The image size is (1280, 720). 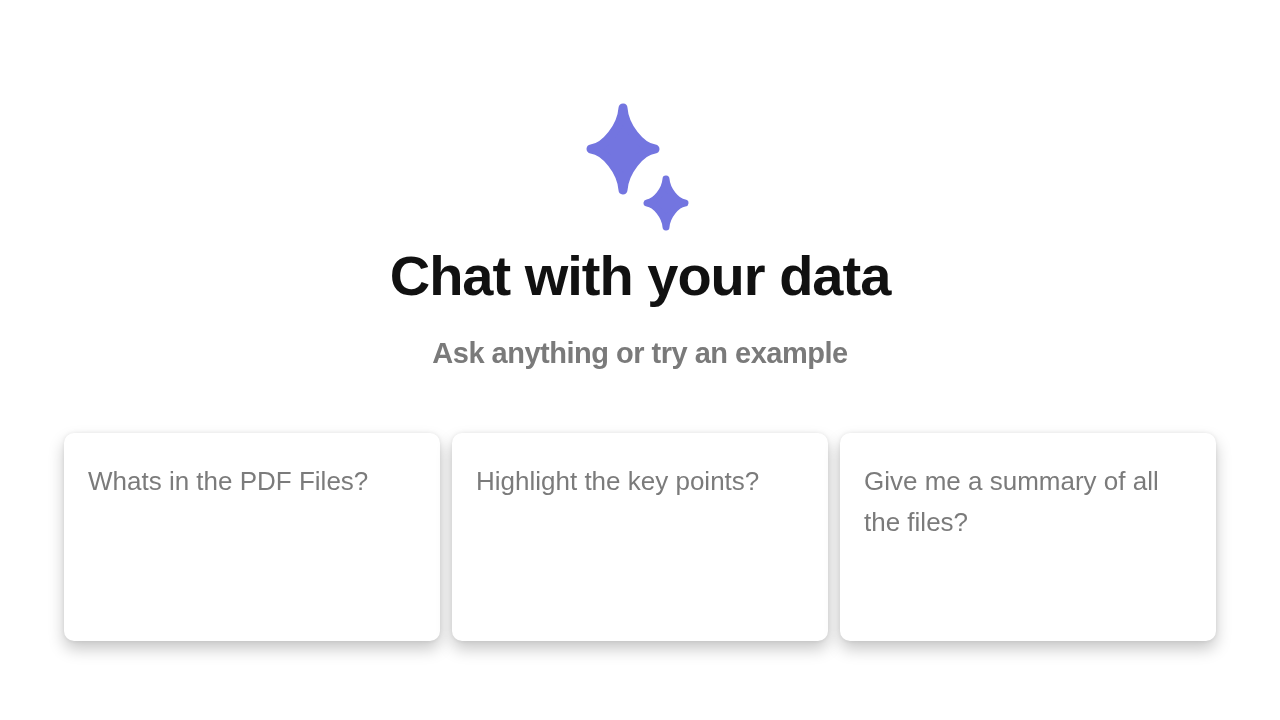 I want to click on example-prompt-button: Whats in the PDF Files?, so click(x=252, y=537).